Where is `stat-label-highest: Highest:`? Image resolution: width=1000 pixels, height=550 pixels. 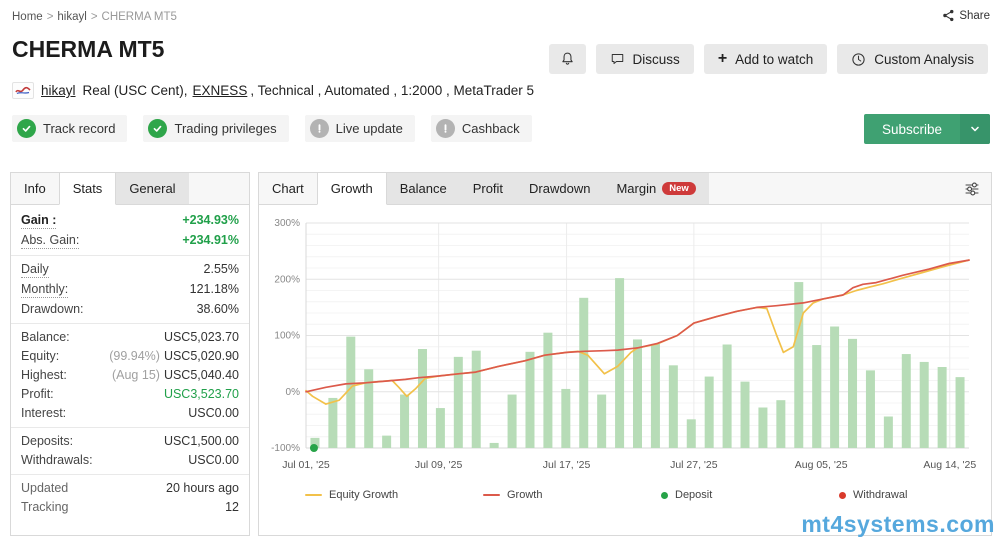 stat-label-highest: Highest: is located at coordinates (44, 375).